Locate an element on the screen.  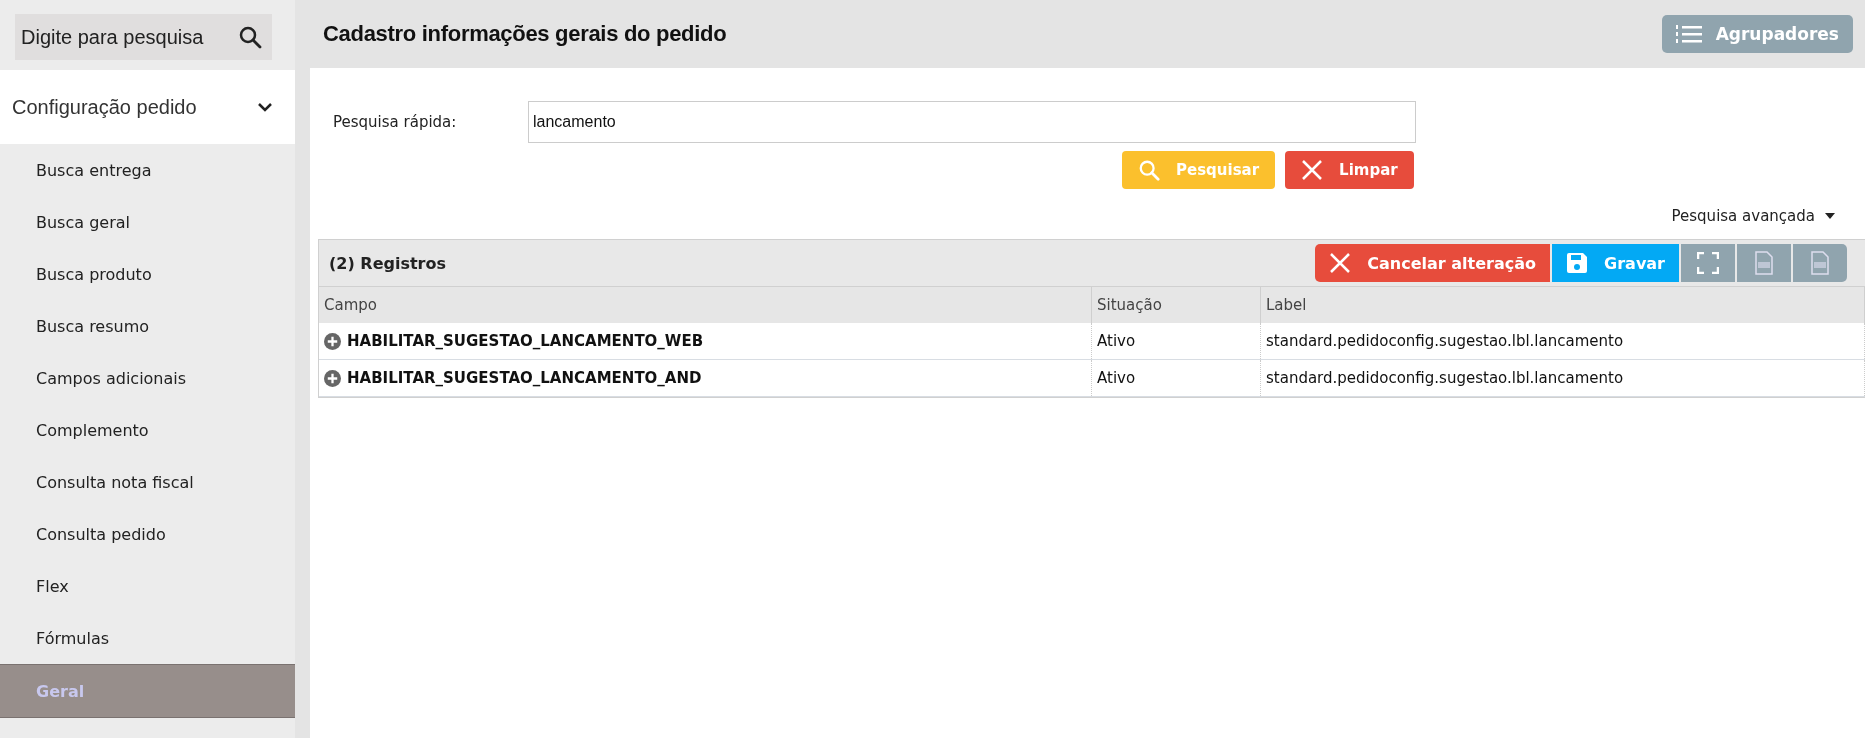
fullscreen-button is located at coordinates (1708, 263).